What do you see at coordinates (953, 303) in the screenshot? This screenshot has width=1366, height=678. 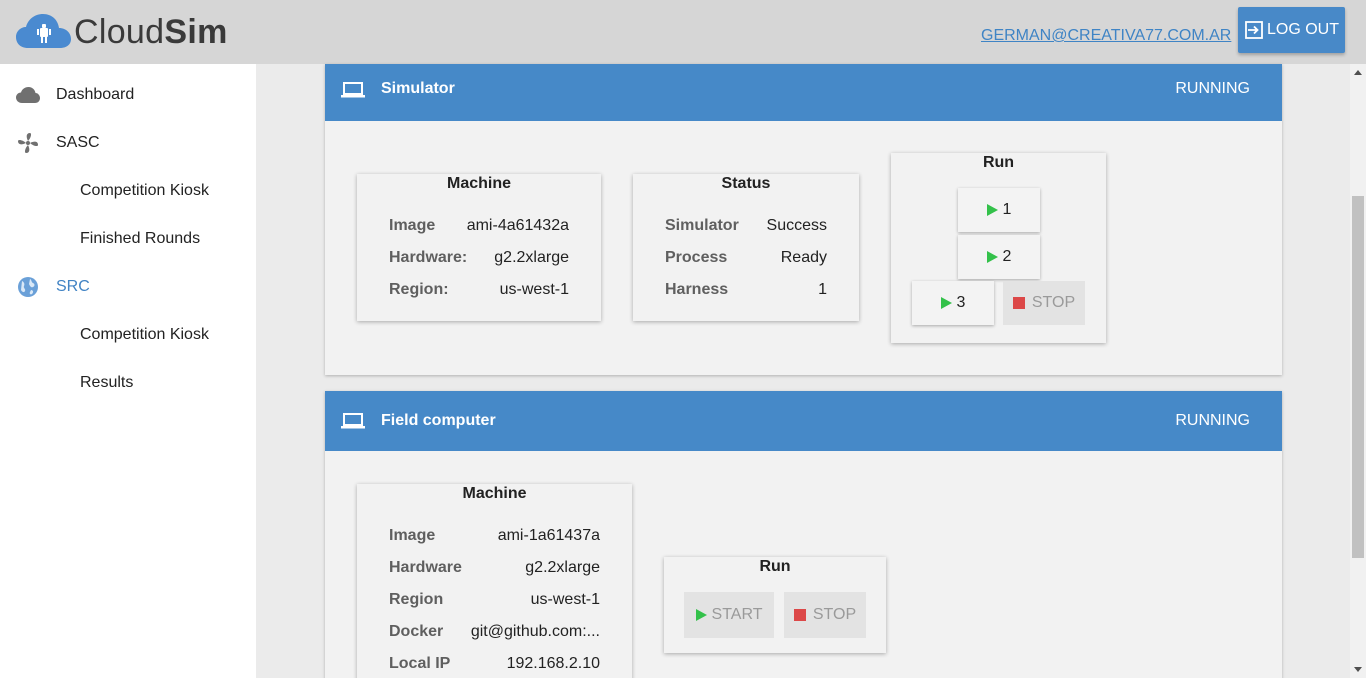 I see `run-3-button: 3` at bounding box center [953, 303].